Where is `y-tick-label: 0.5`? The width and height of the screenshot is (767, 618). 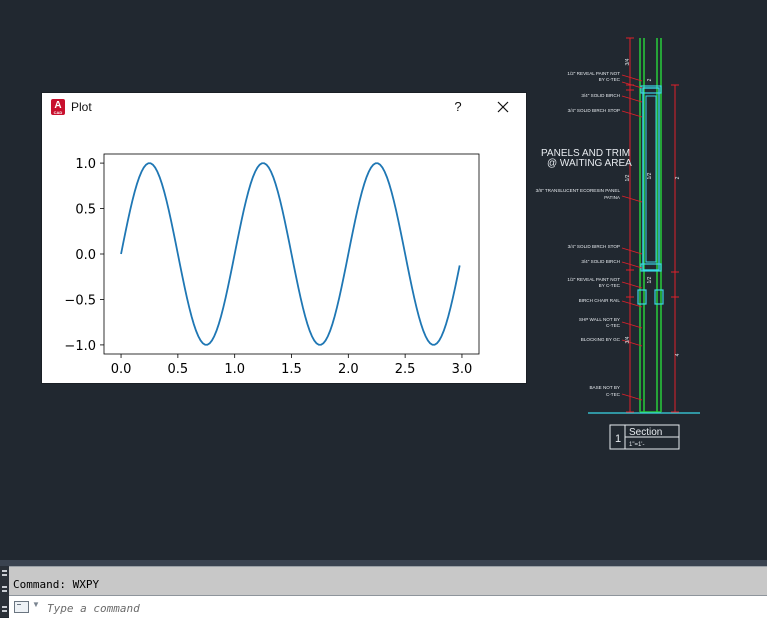 y-tick-label: 0.5 is located at coordinates (85, 210).